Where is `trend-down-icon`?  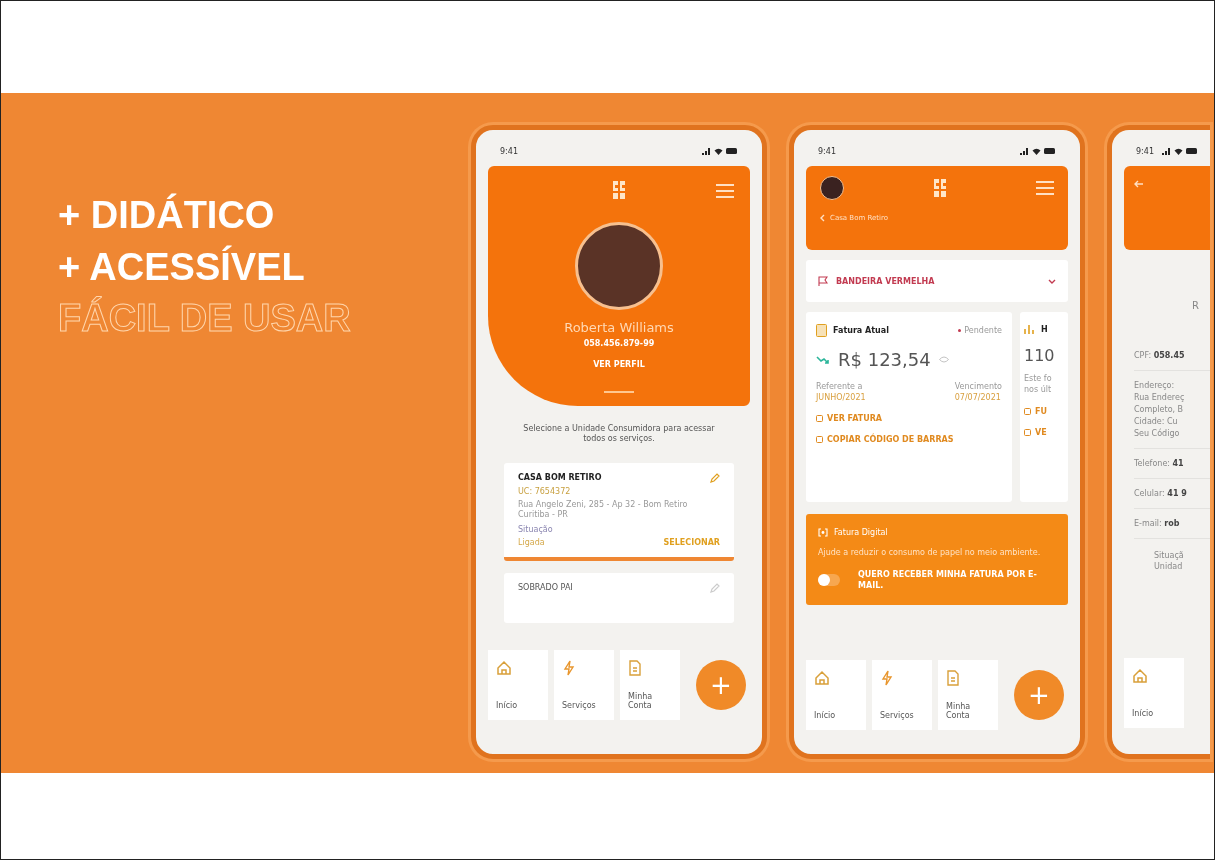
trend-down-icon is located at coordinates (823, 359).